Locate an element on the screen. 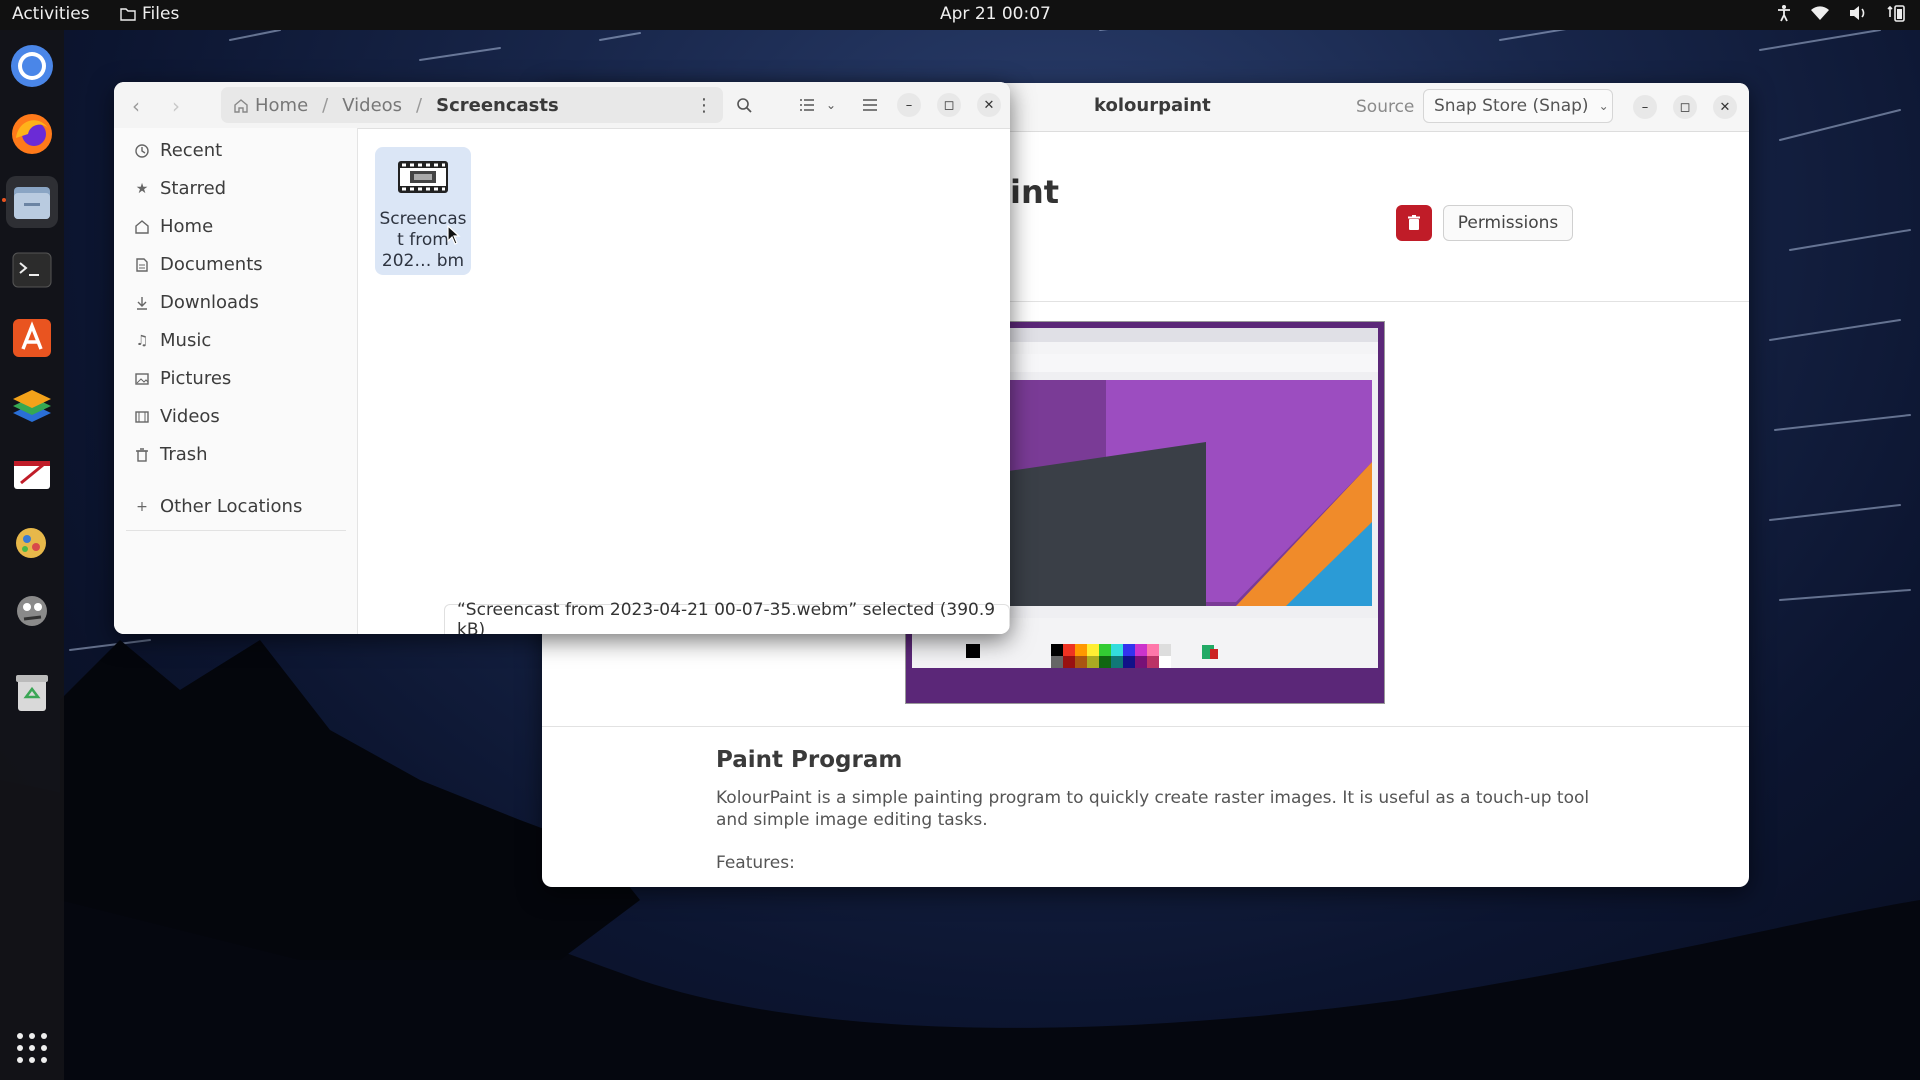 The width and height of the screenshot is (1920, 1080). forward-button: › is located at coordinates (176, 106).